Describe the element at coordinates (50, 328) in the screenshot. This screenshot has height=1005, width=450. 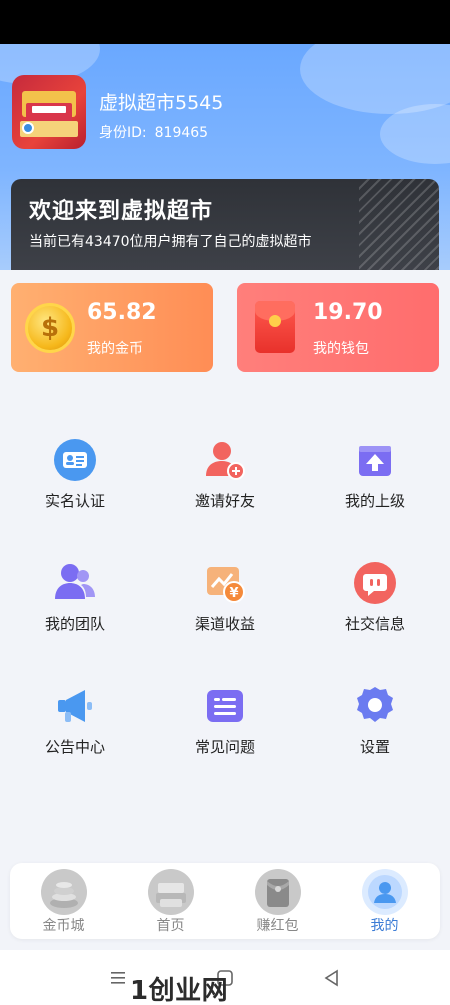
I see `gold-coin-icon: $` at that location.